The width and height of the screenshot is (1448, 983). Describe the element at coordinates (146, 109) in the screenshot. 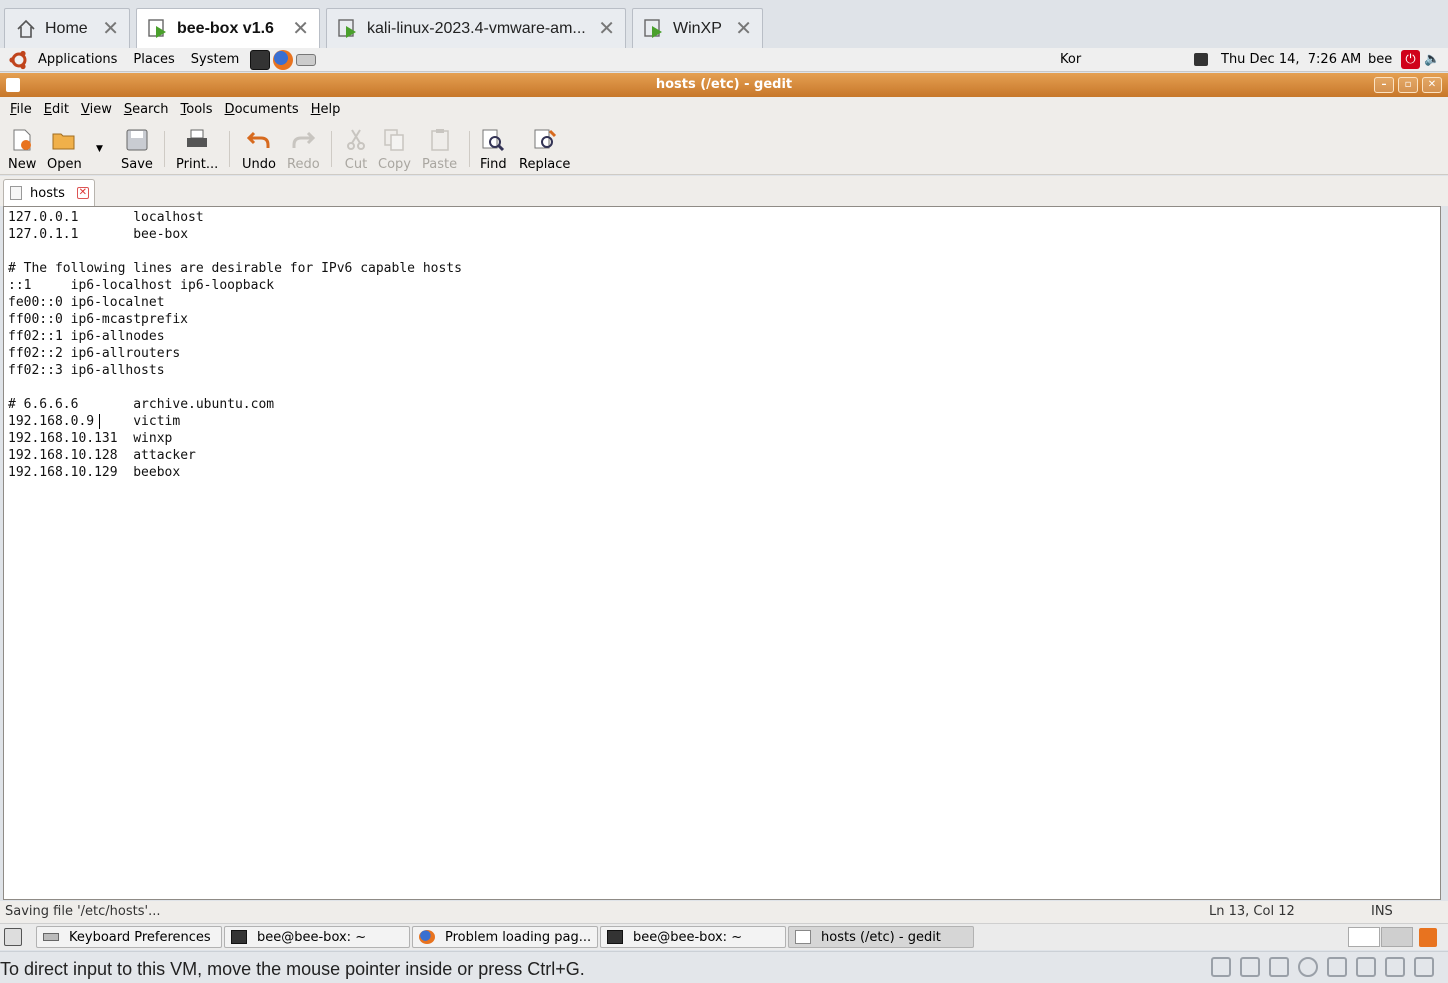

I see `menu-search: Search` at that location.